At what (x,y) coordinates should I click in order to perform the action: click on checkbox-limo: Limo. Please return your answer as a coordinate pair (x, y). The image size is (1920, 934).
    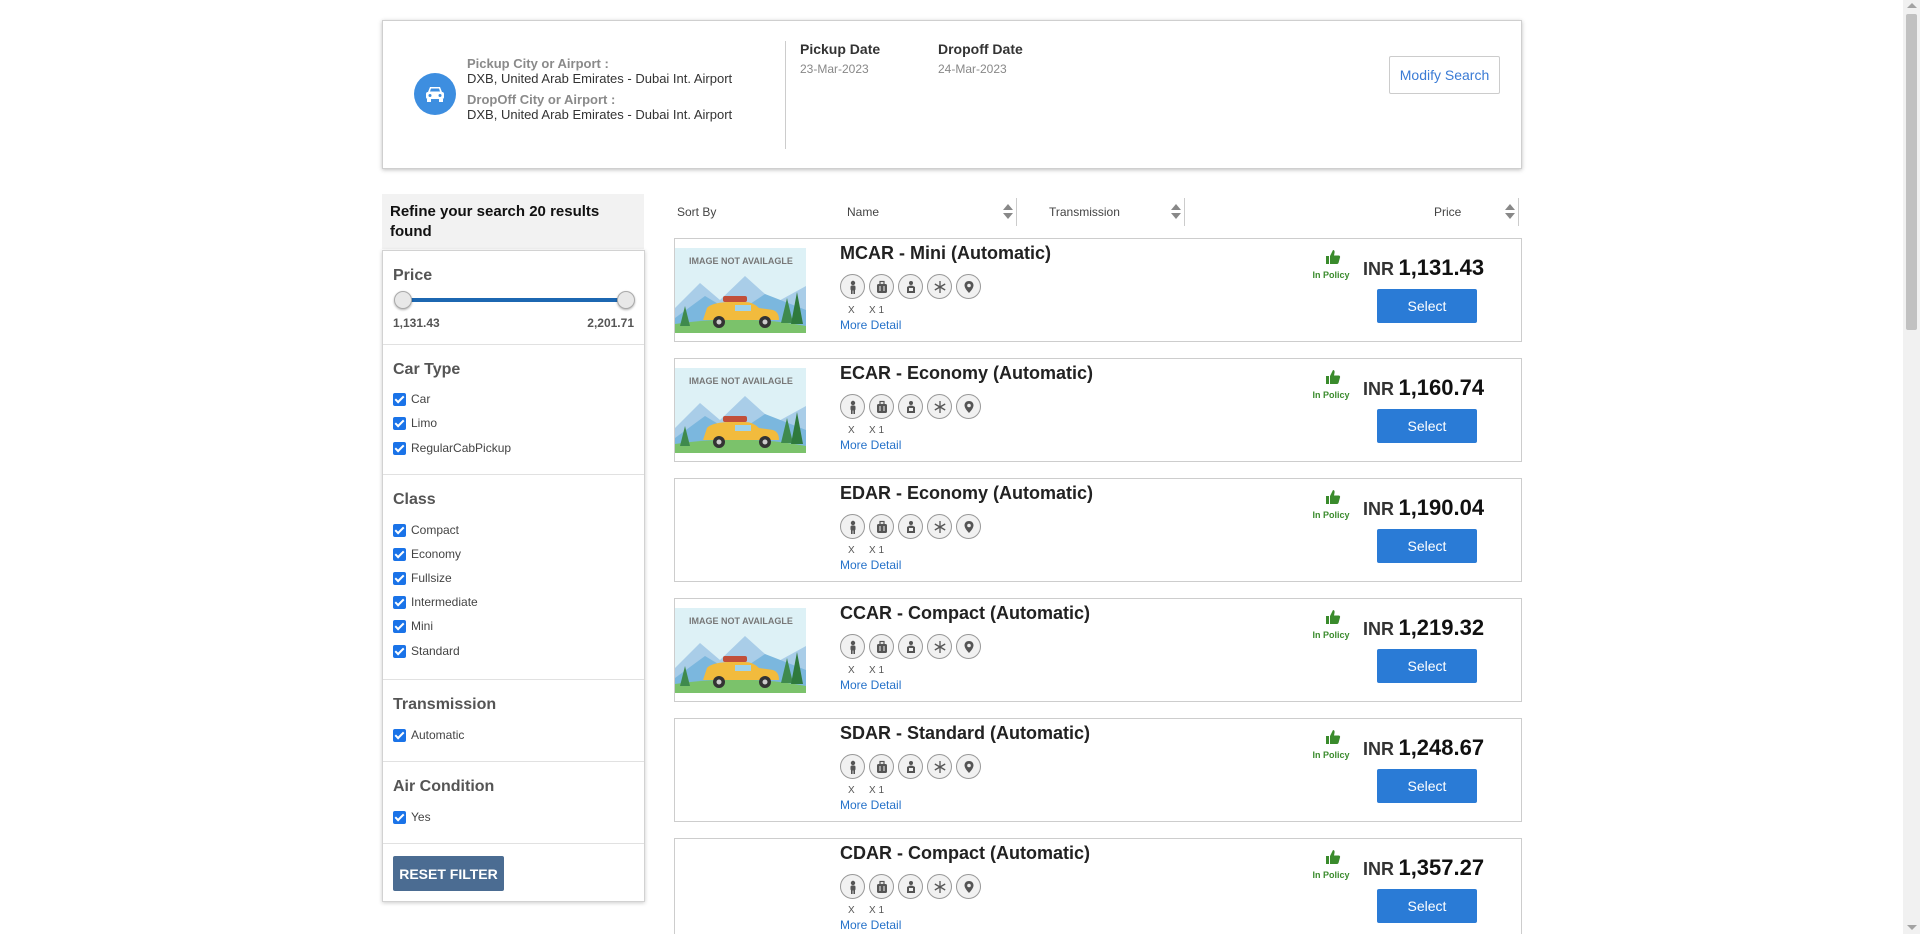
    Looking at the image, I should click on (415, 423).